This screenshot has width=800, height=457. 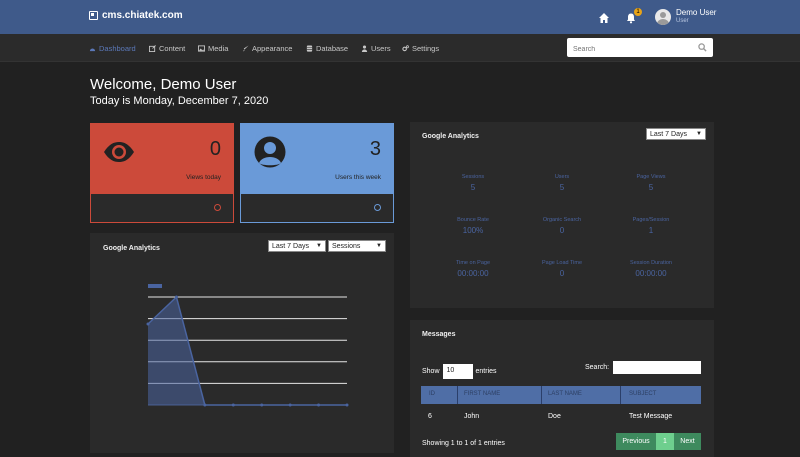 What do you see at coordinates (463, 443) in the screenshot?
I see `table-info: Showing 1 to 1 of 1 entries` at bounding box center [463, 443].